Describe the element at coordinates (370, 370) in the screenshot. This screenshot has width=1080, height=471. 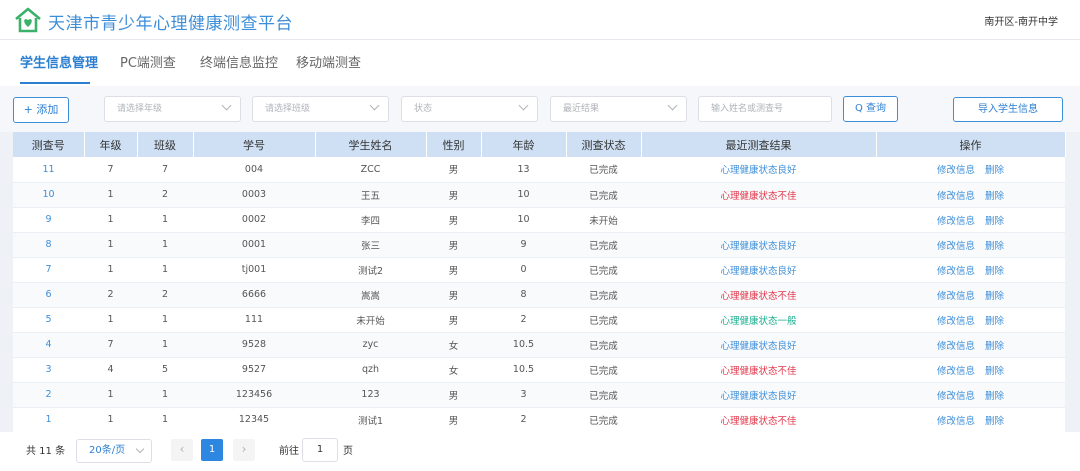
I see `student-name-cell: qzh` at that location.